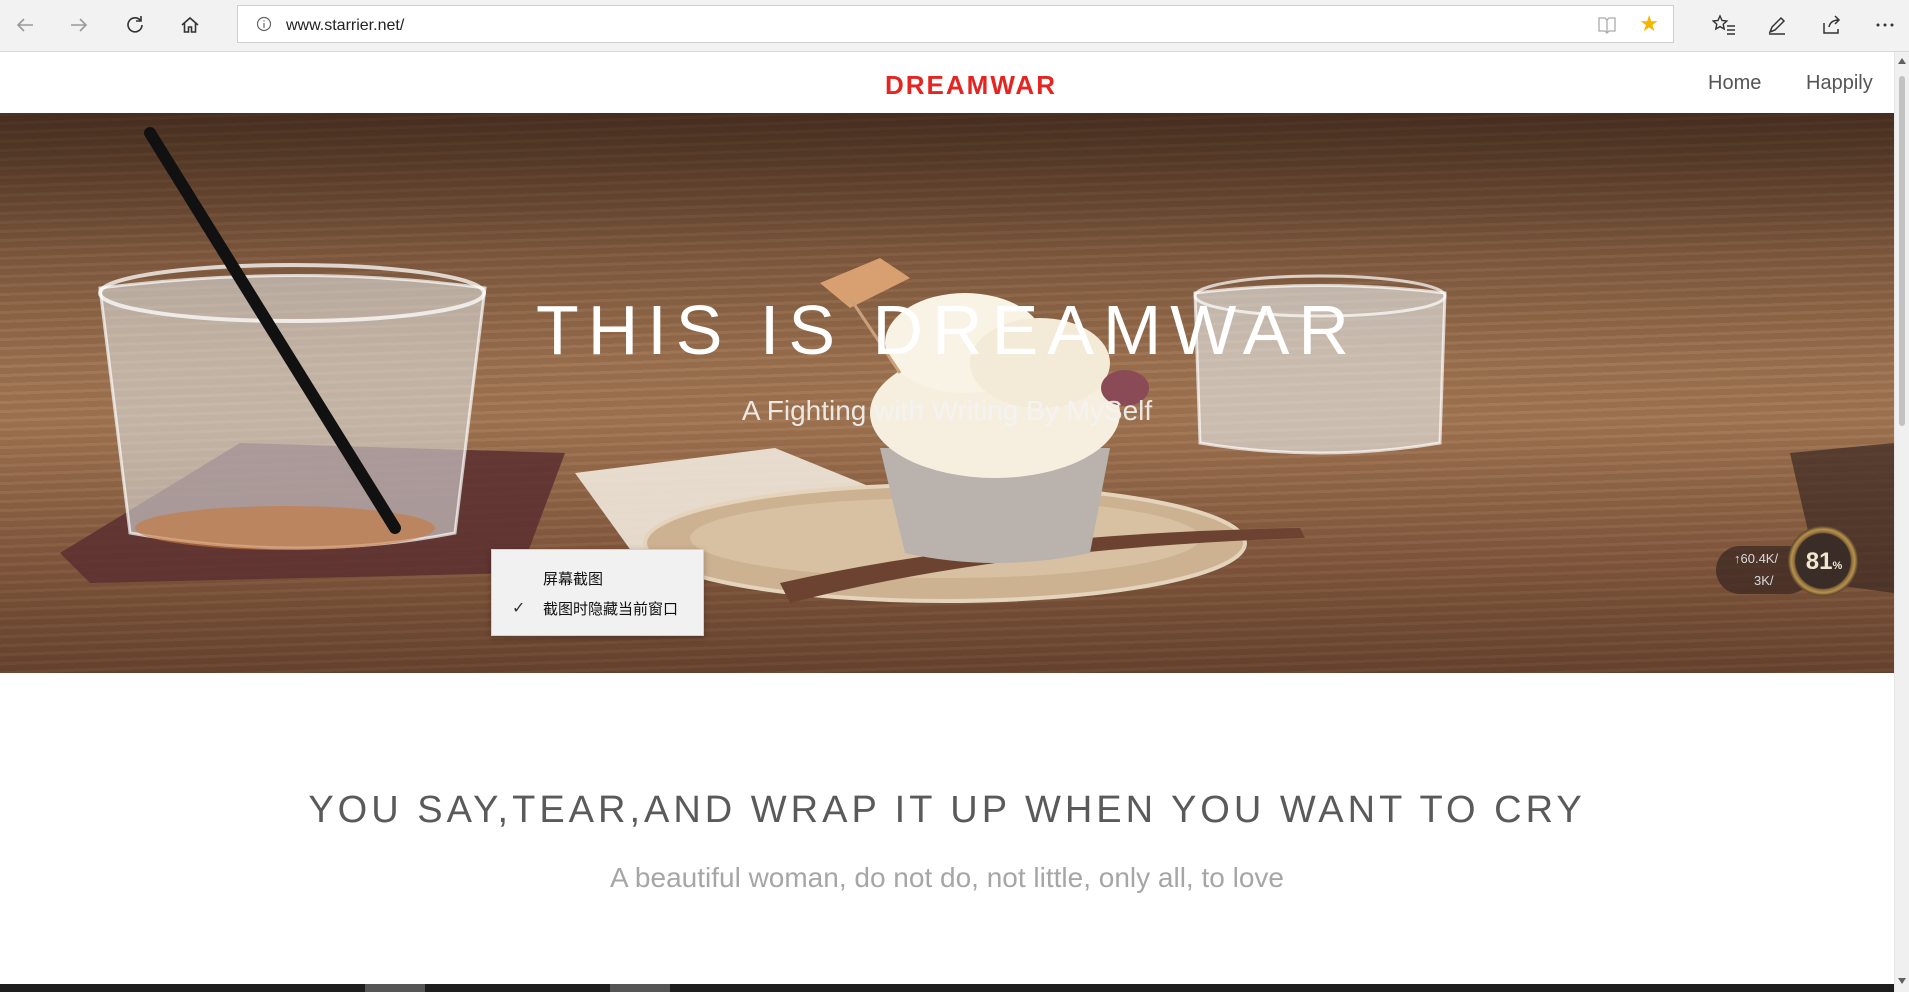 The width and height of the screenshot is (1909, 992). I want to click on reading-view-icon, so click(1607, 25).